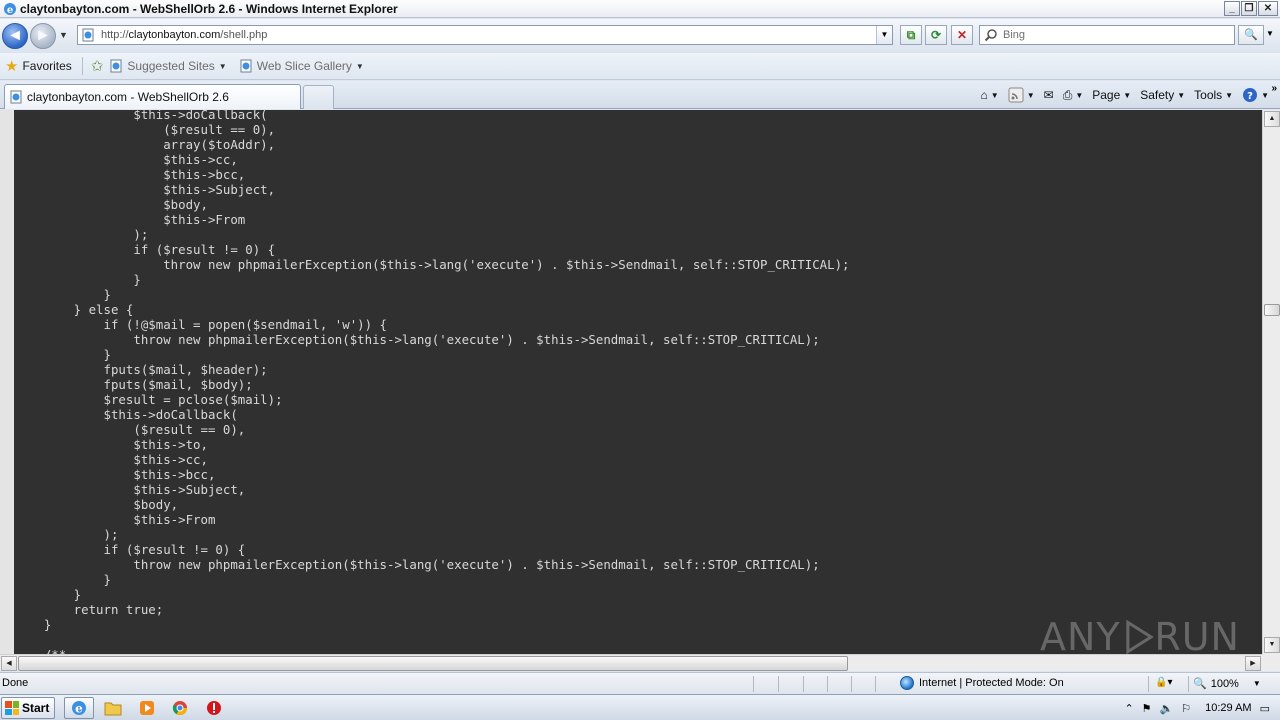 The image size is (1280, 720). Describe the element at coordinates (15, 36) in the screenshot. I see `back-button: ◄` at that location.